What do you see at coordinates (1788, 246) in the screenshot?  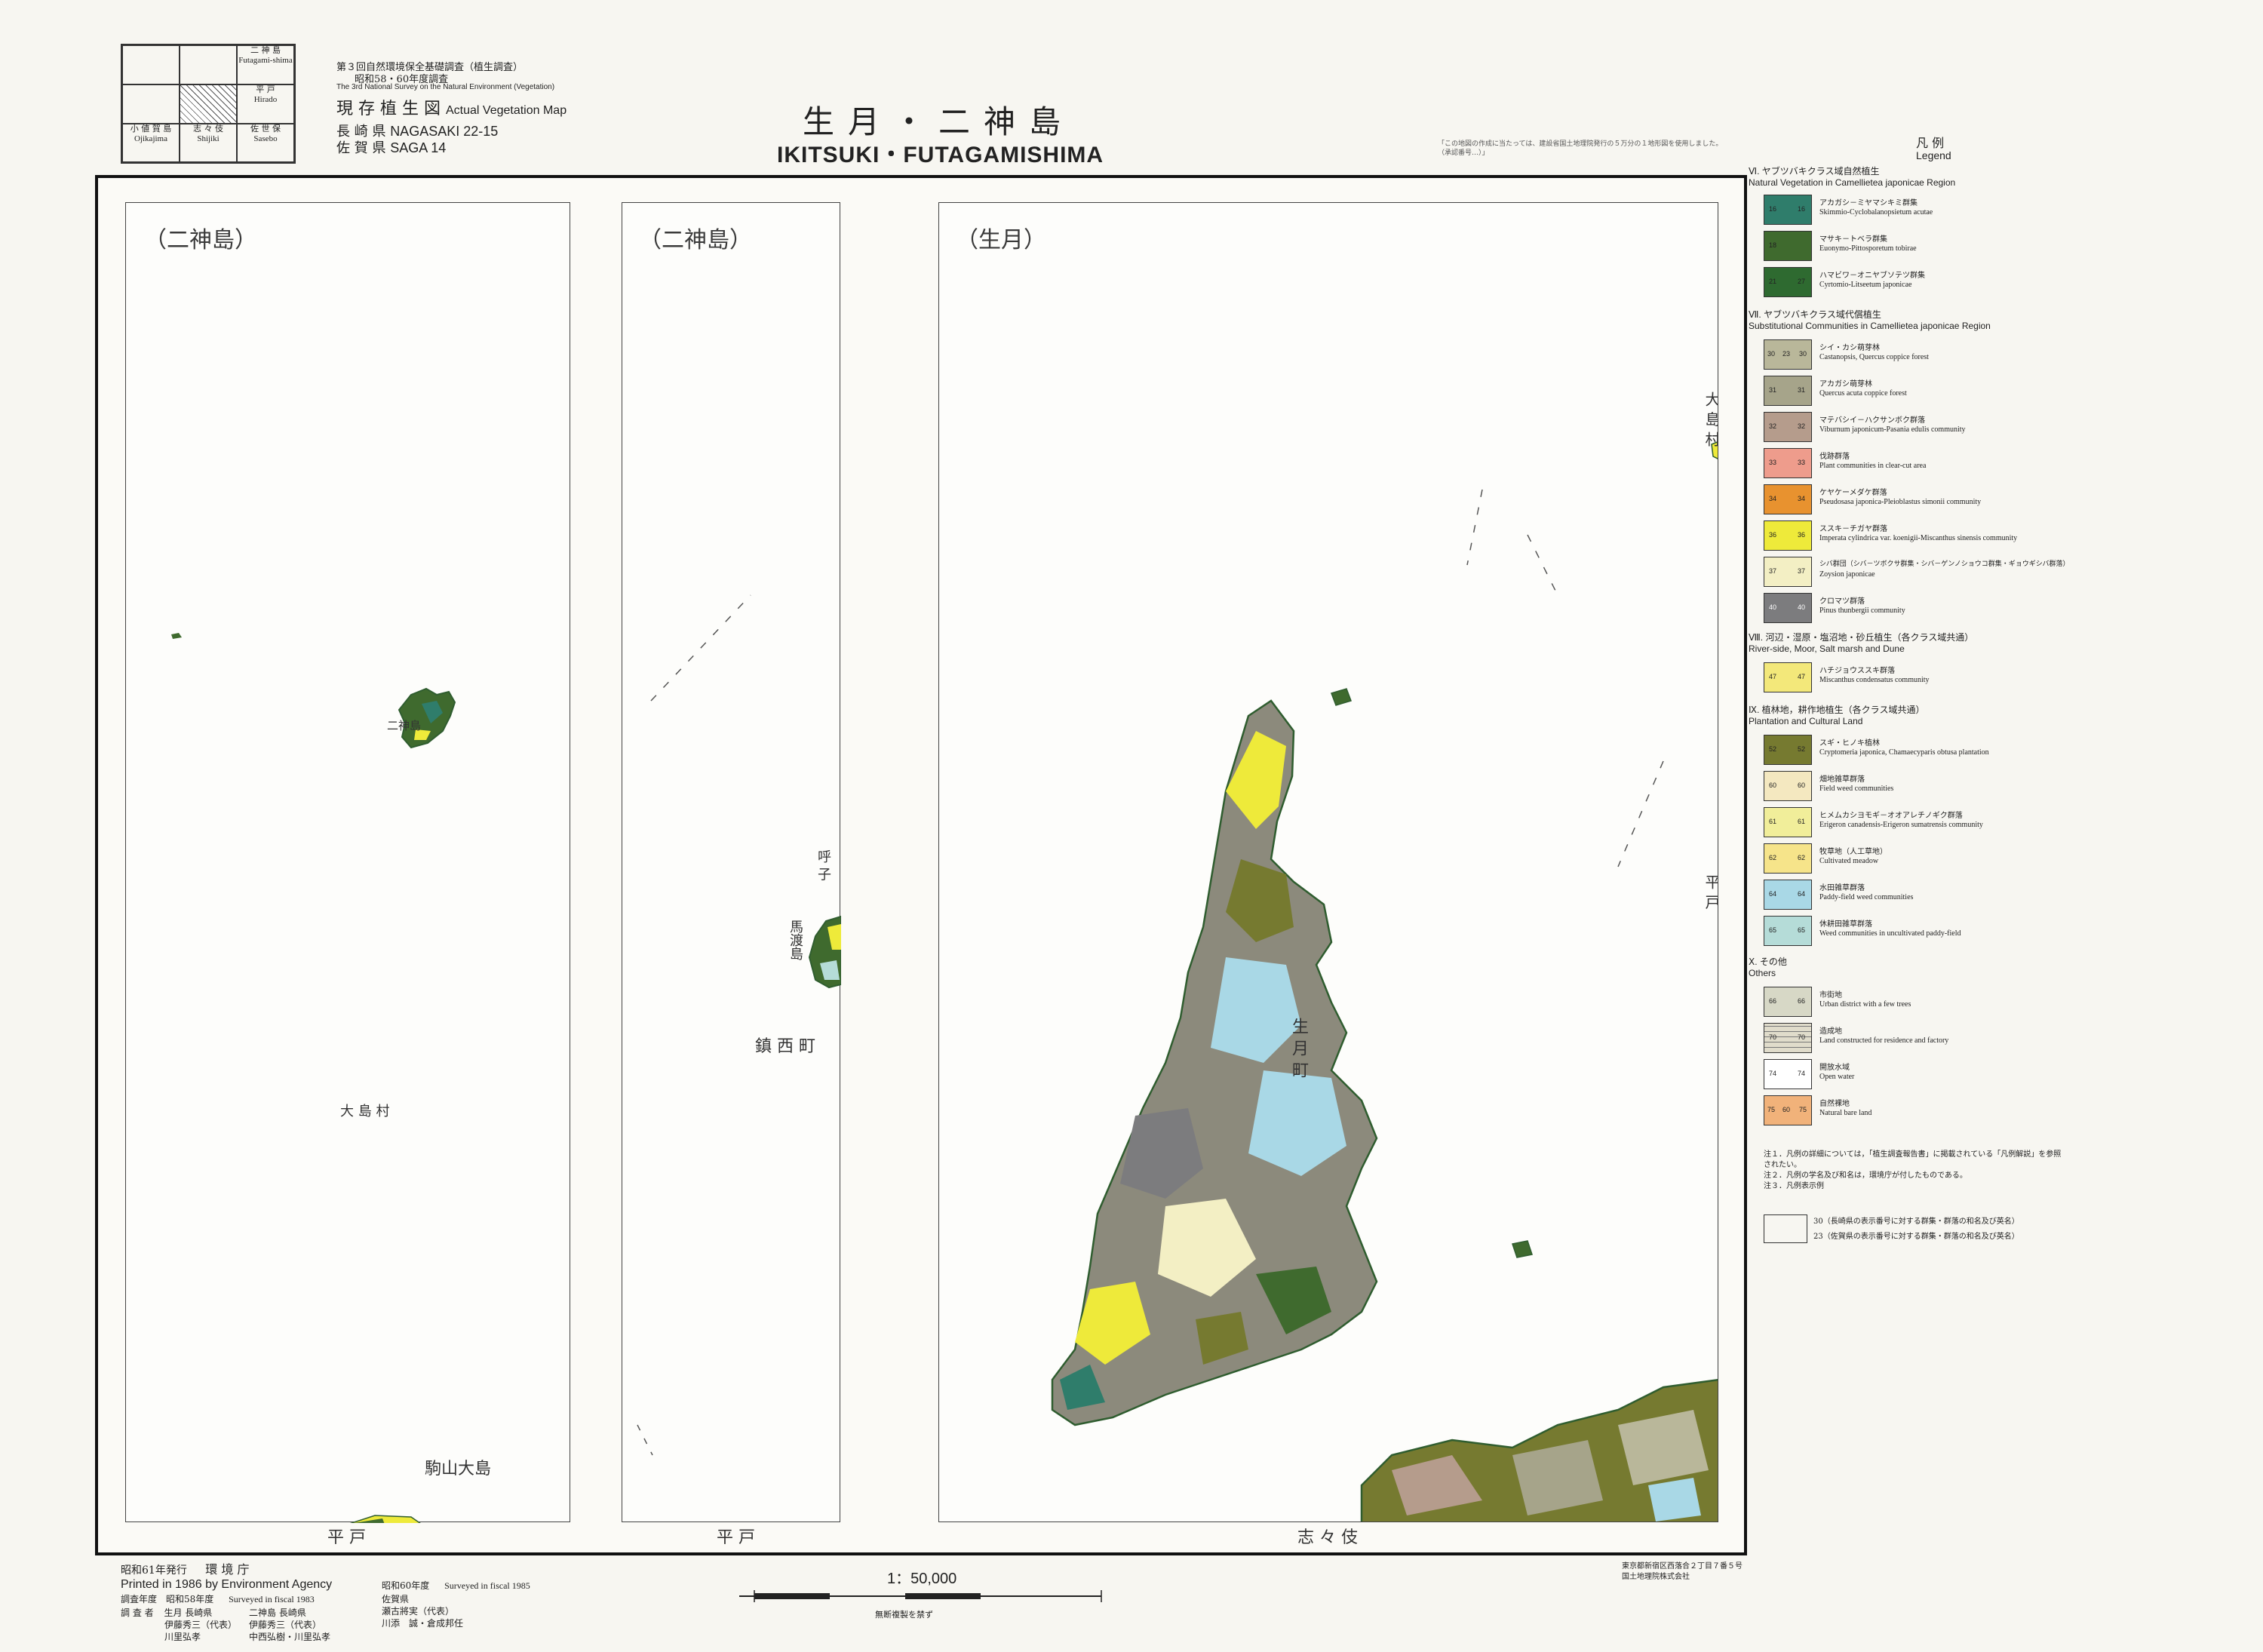 I see `legend-swatch: 18` at bounding box center [1788, 246].